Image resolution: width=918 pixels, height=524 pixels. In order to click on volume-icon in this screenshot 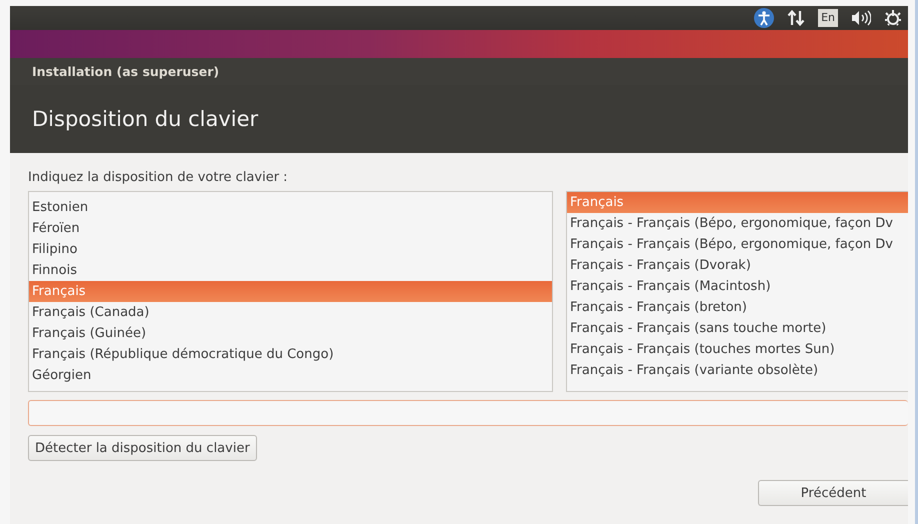, I will do `click(861, 18)`.